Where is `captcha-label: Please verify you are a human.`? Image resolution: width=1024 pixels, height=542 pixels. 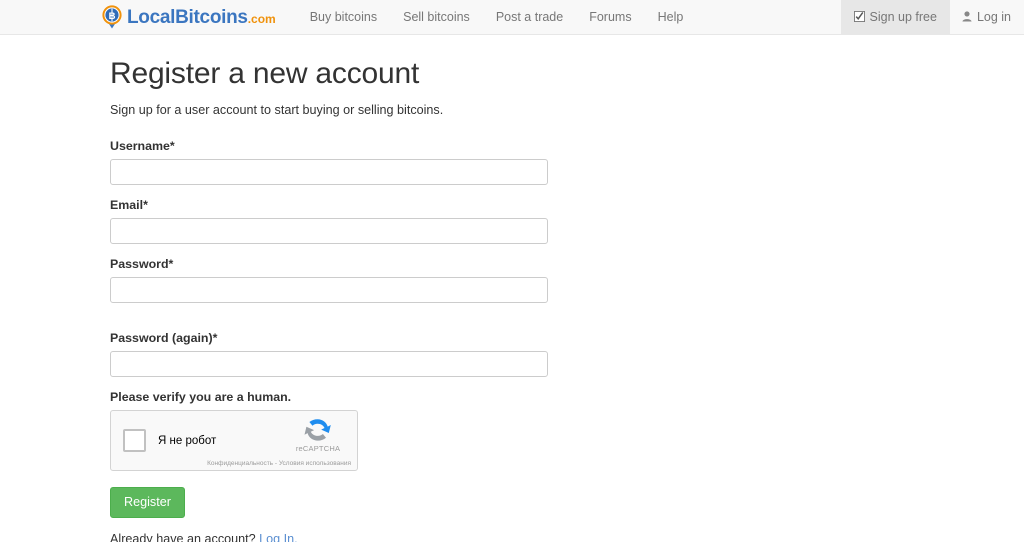
captcha-label: Please verify you are a human. is located at coordinates (201, 397).